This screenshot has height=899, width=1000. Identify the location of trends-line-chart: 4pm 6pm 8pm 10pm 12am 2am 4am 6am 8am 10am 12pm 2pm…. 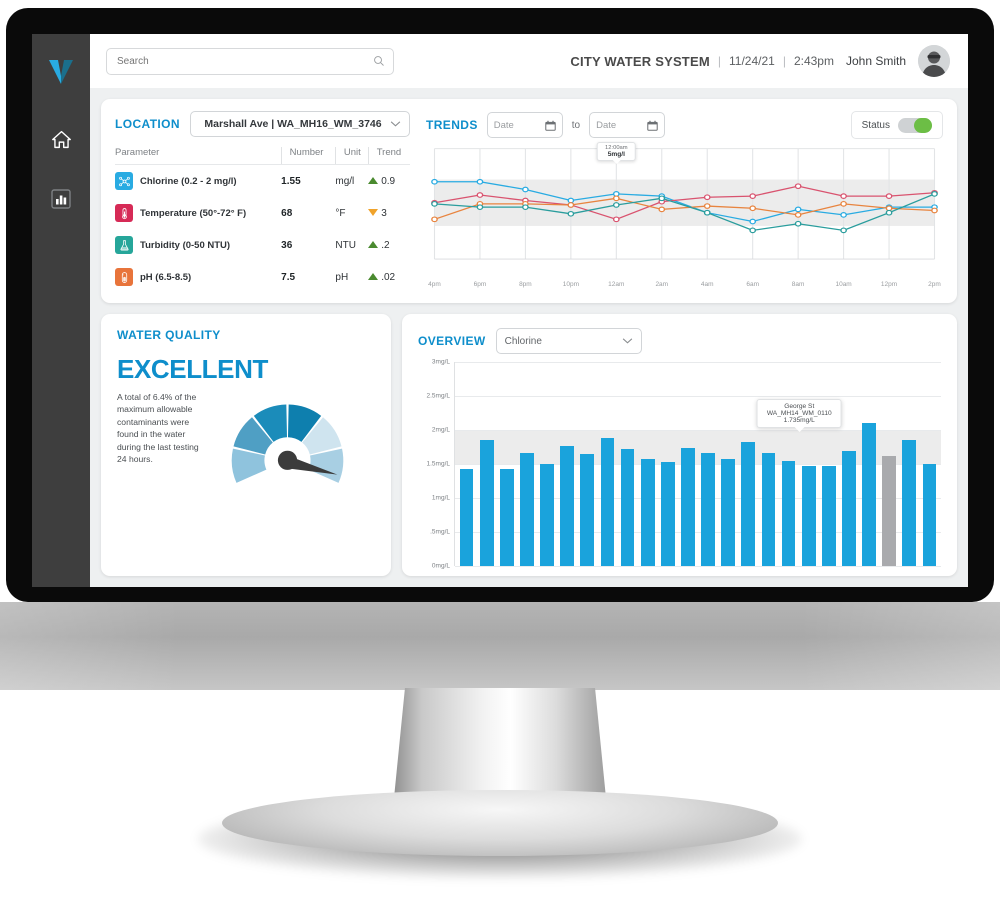
(684, 217).